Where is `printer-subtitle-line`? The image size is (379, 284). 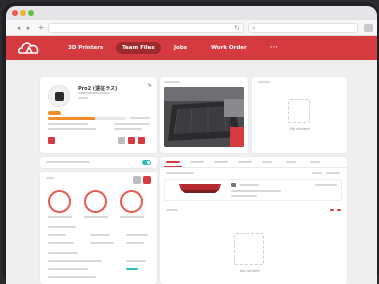 printer-subtitle-line is located at coordinates (94, 93).